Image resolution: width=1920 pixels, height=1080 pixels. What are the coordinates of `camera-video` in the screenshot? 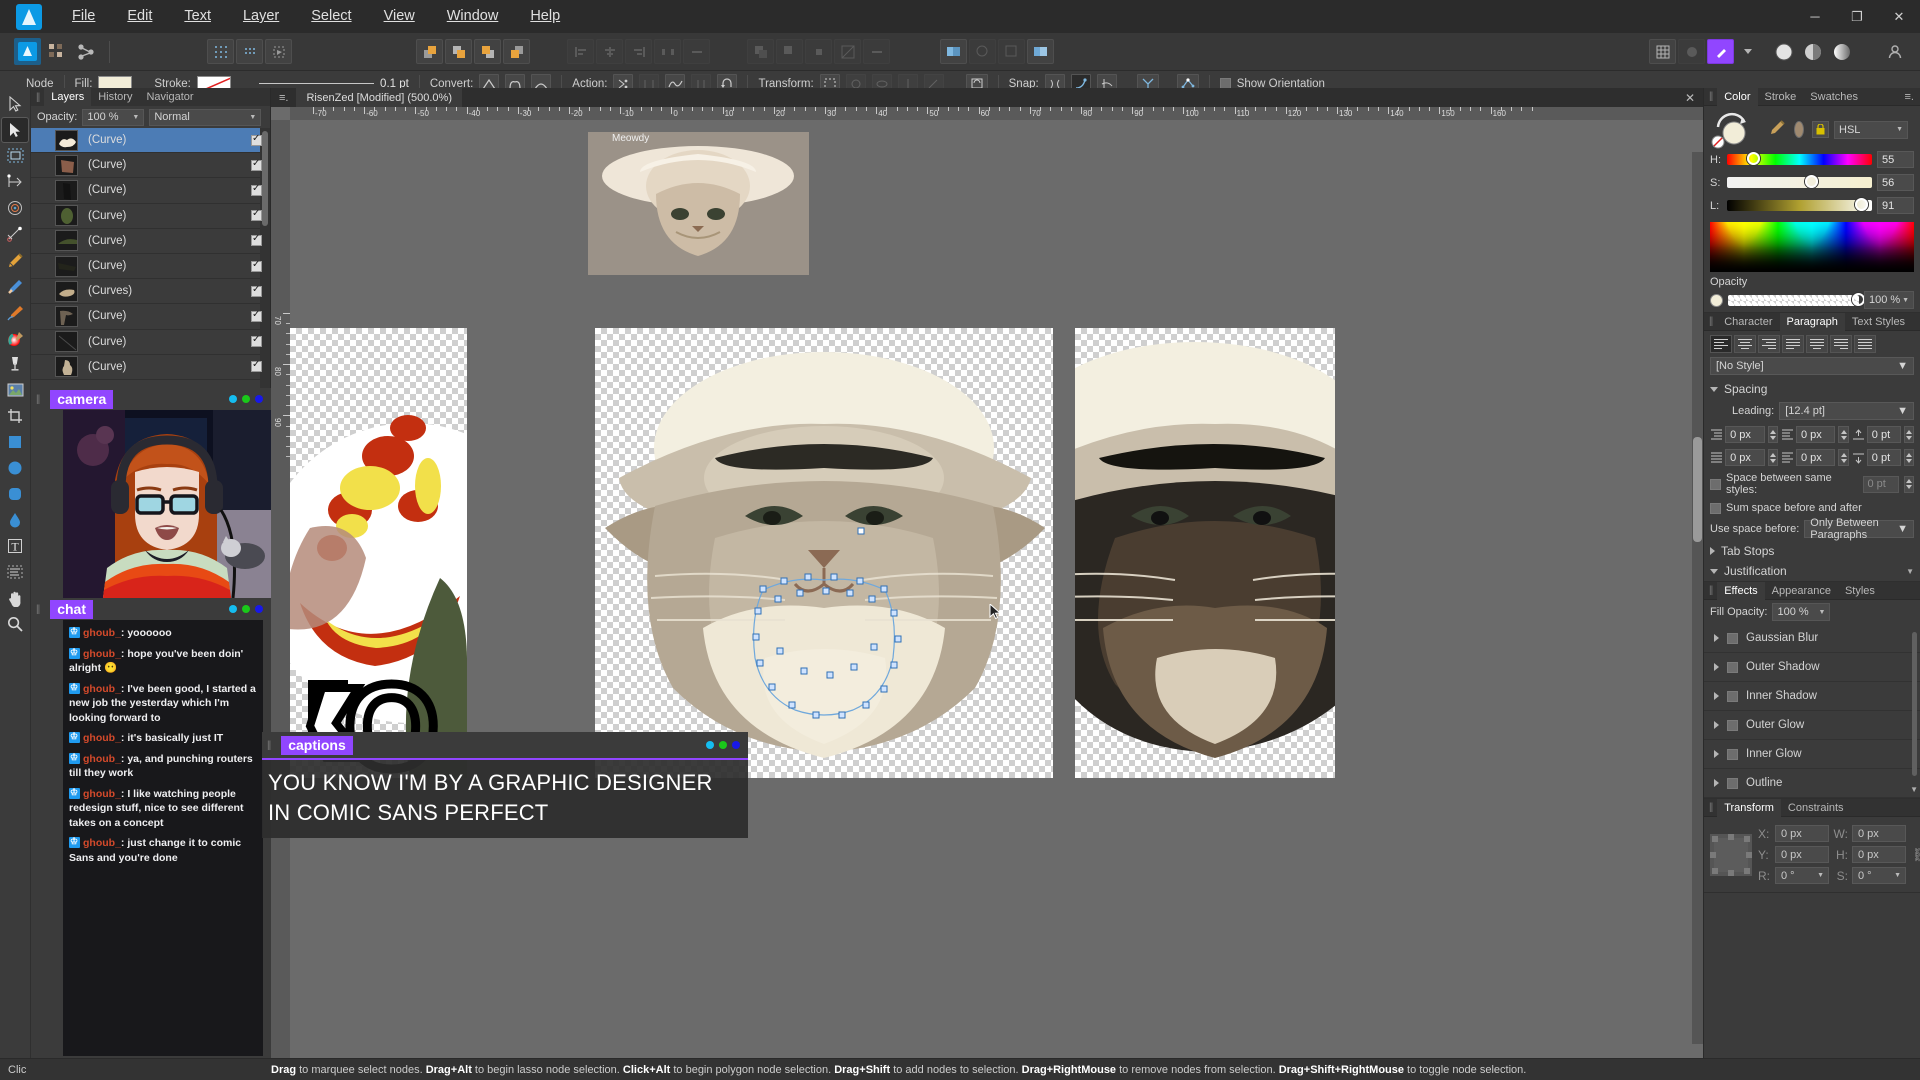 It's located at (167, 504).